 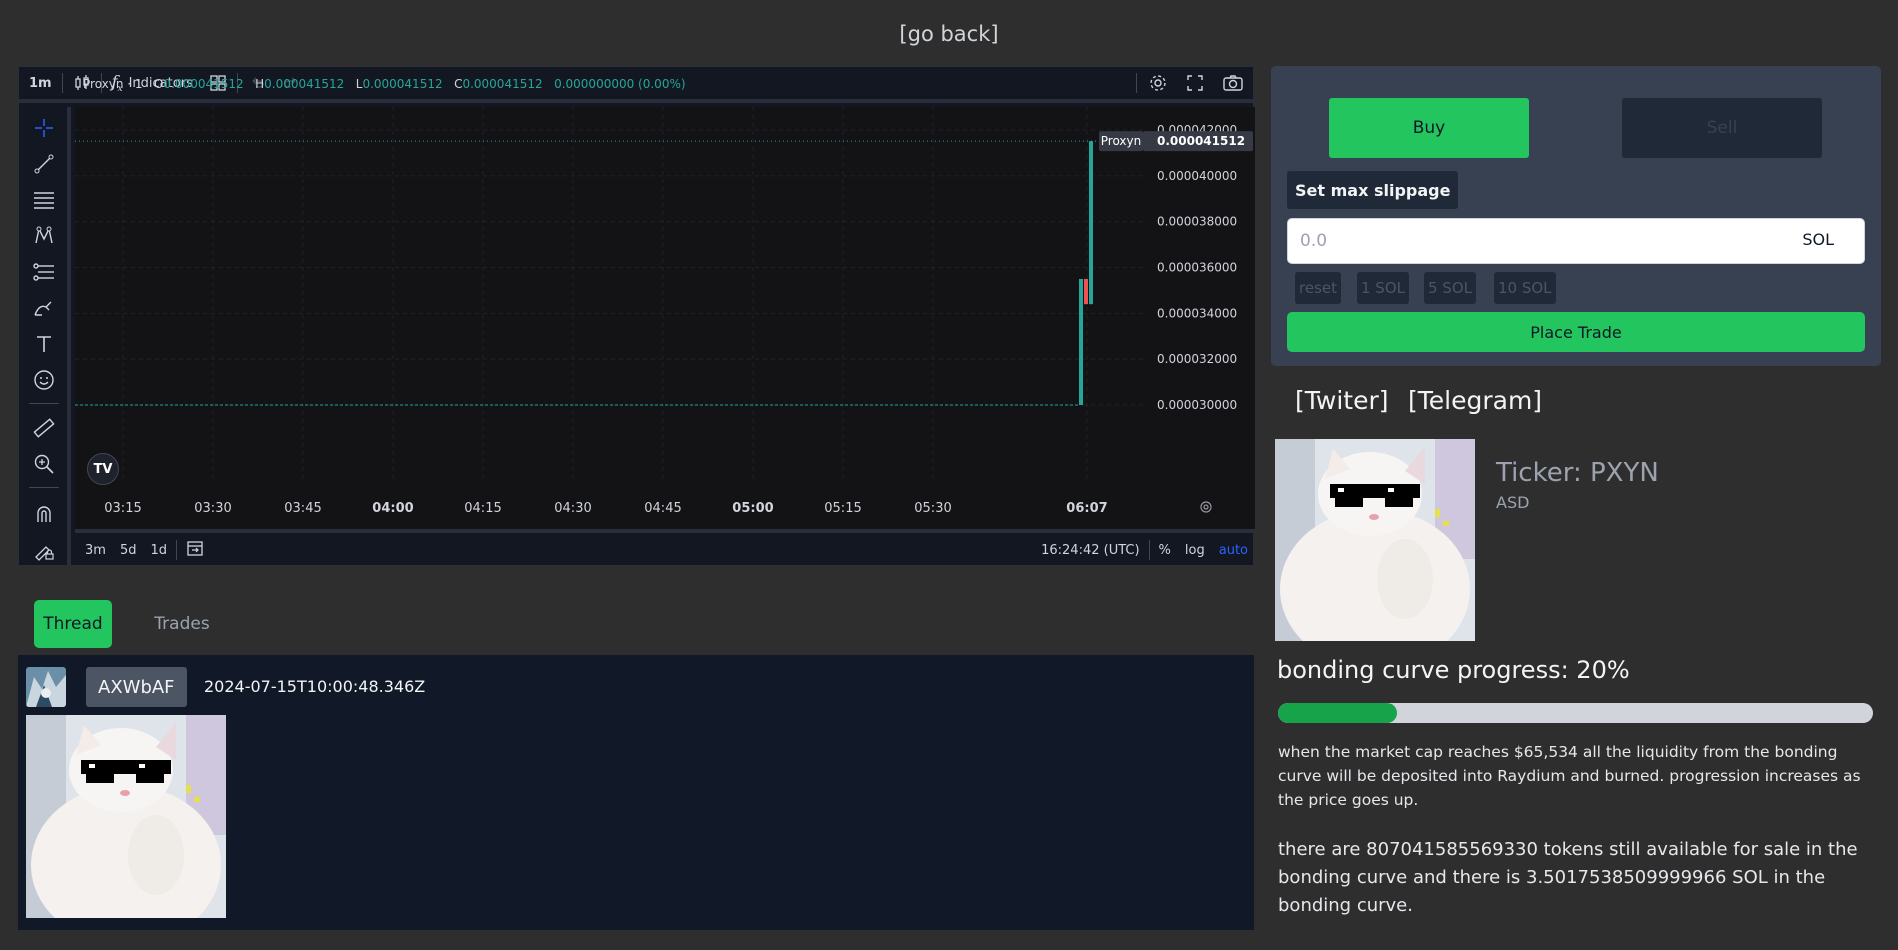 I want to click on magnet-tool, so click(x=44, y=514).